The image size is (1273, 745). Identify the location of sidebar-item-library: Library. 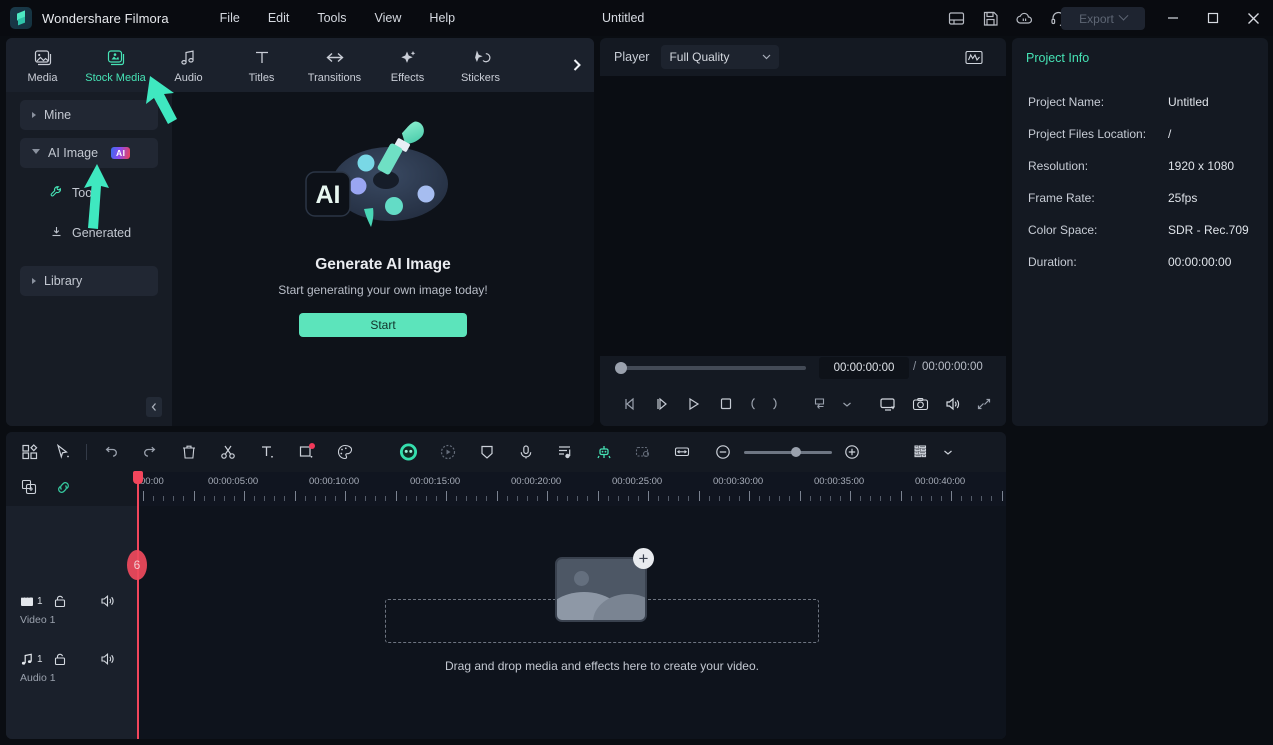
(89, 281).